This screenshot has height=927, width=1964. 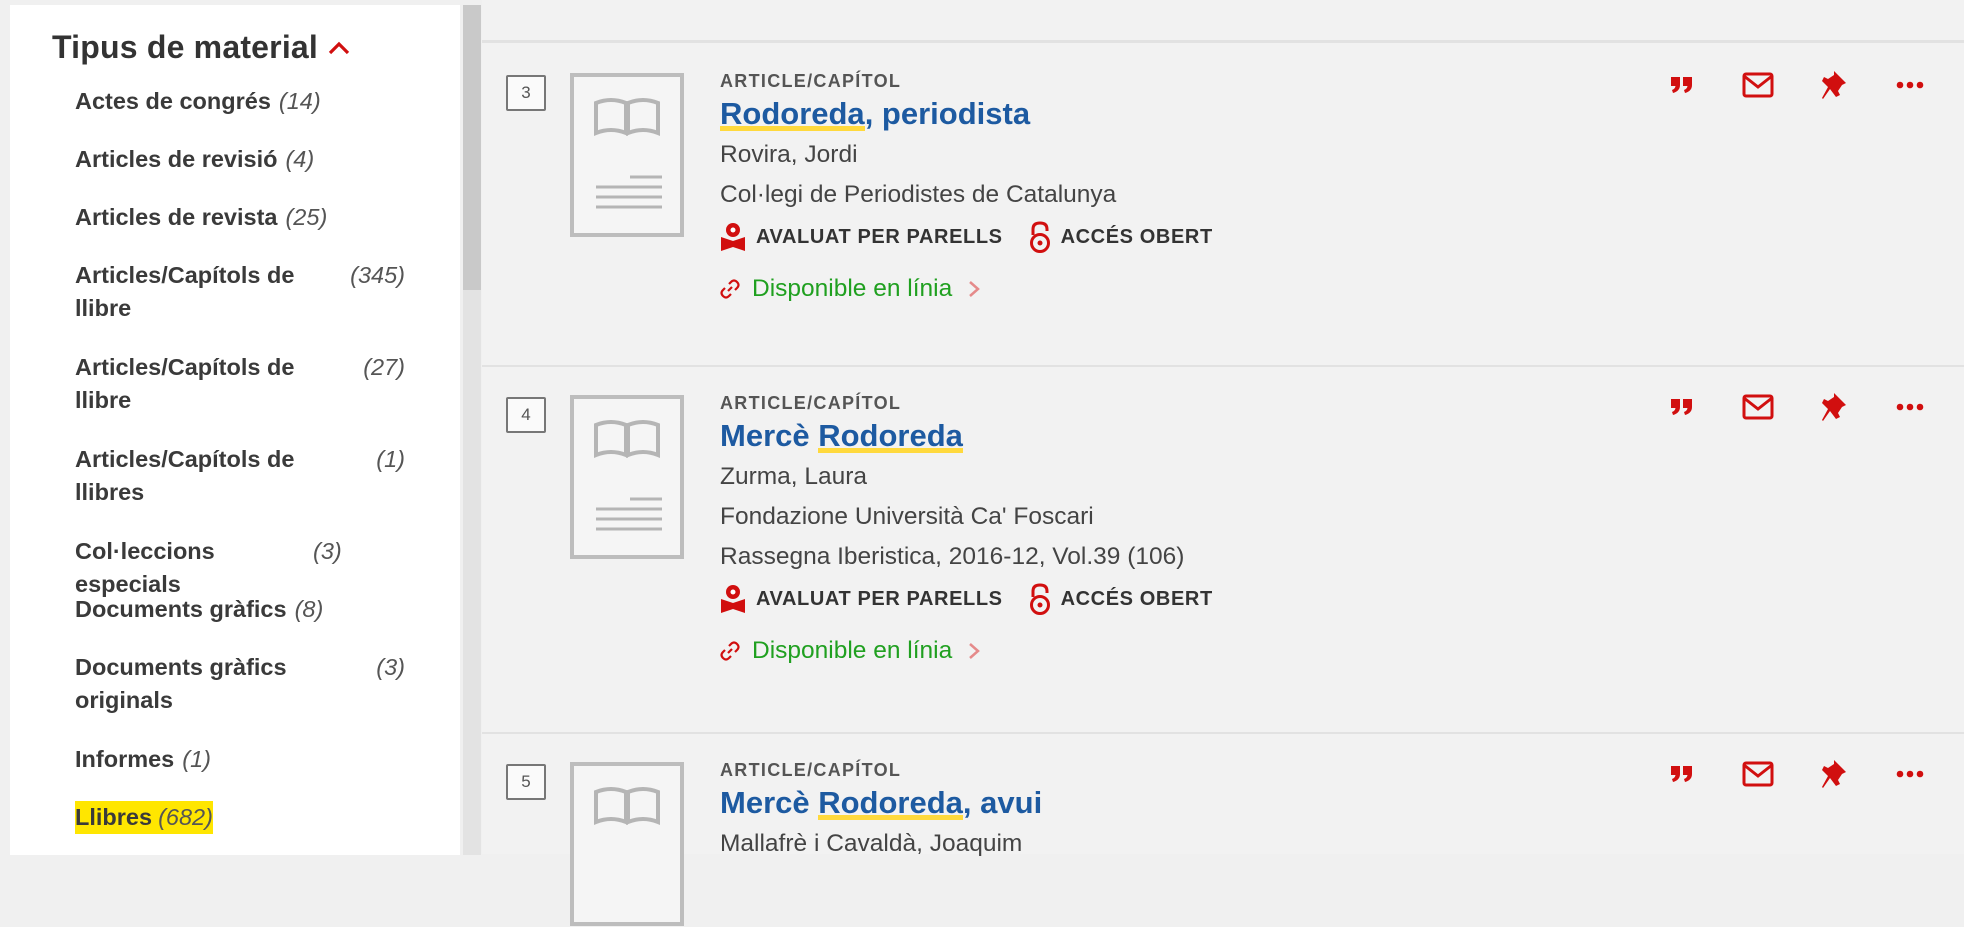 What do you see at coordinates (789, 154) in the screenshot?
I see `result-author: Rovira, Jordi` at bounding box center [789, 154].